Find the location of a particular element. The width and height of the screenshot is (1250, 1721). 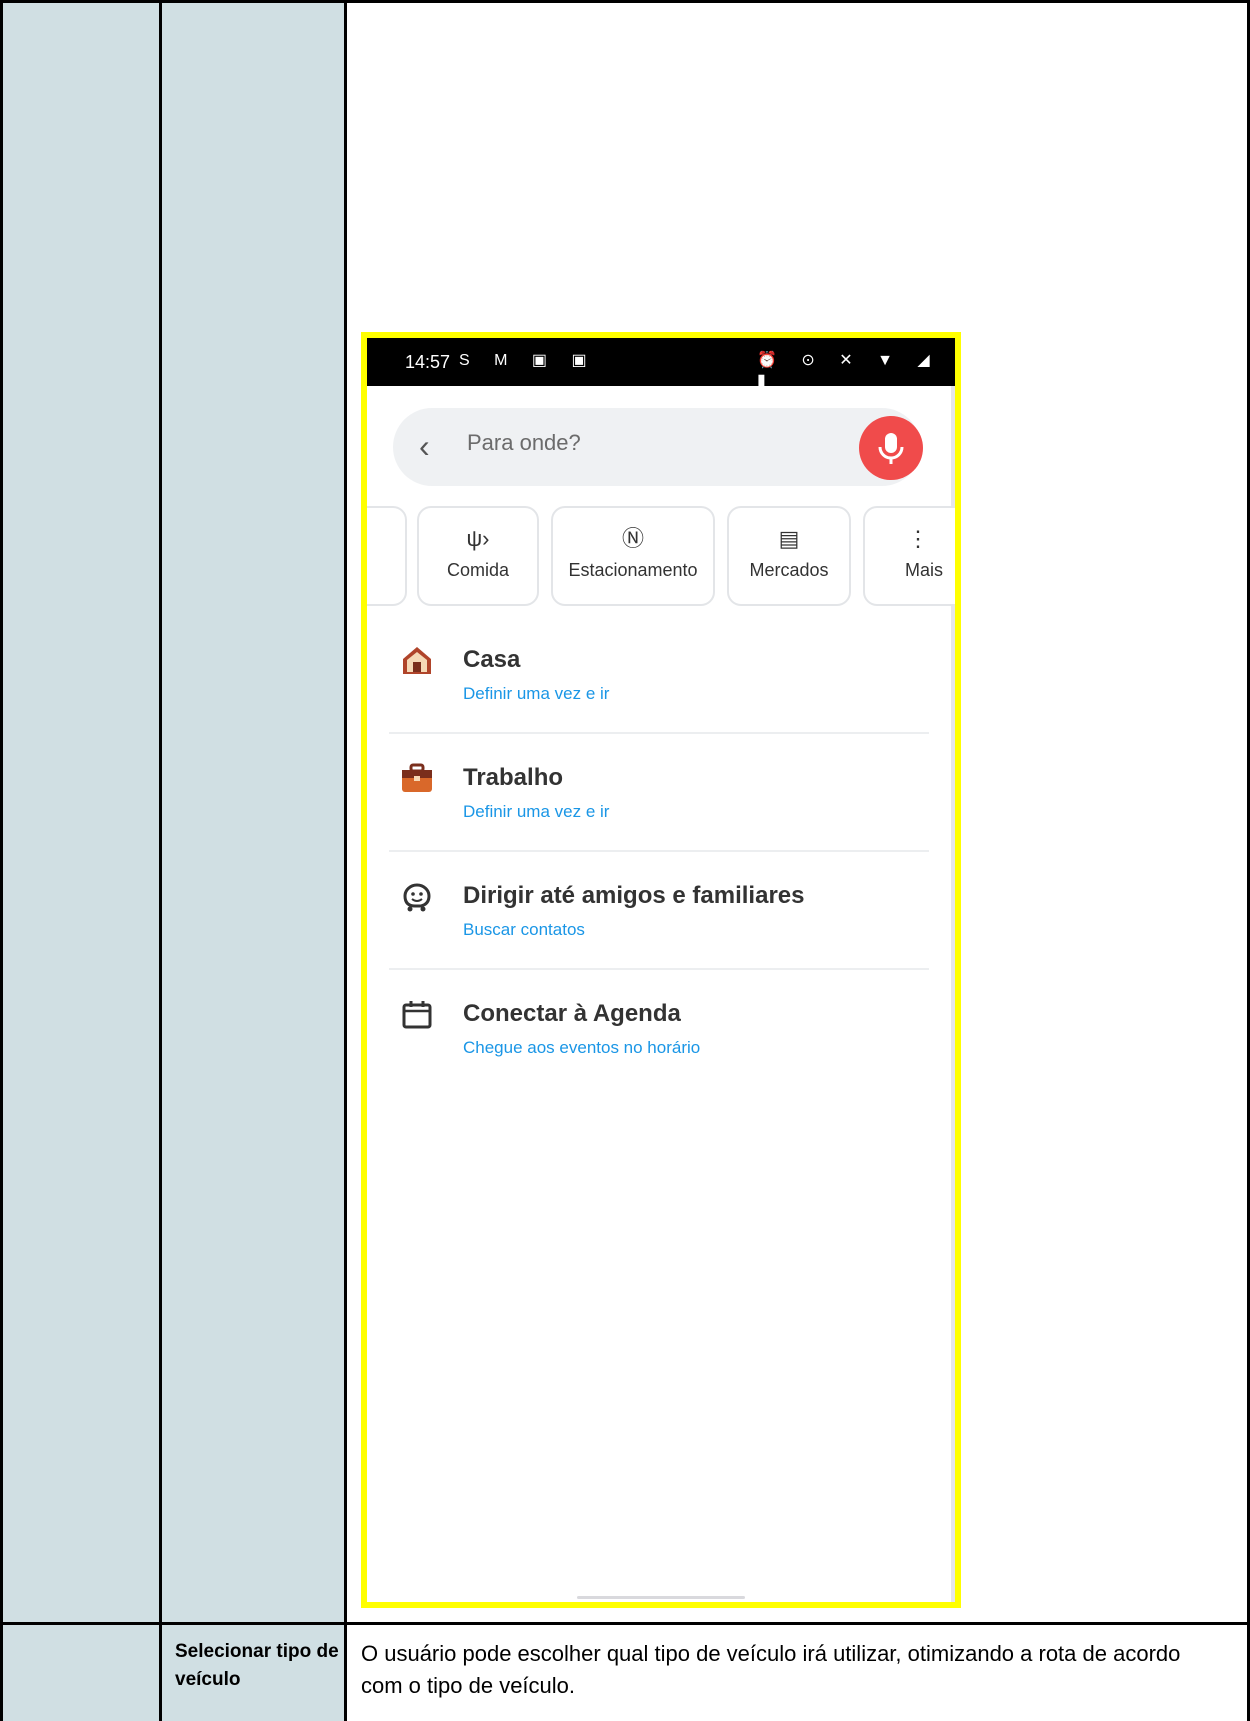

microphone-icon is located at coordinates (891, 448).